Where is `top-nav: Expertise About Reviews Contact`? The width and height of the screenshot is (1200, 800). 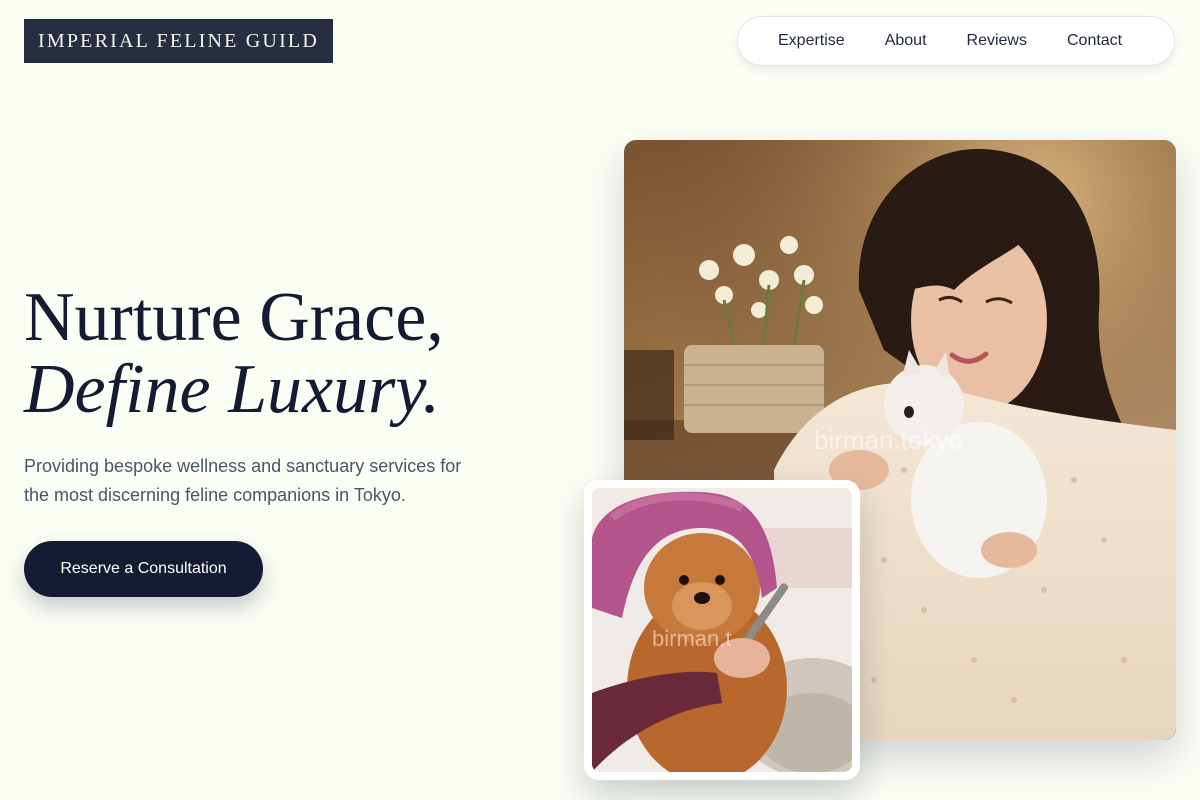 top-nav: Expertise About Reviews Contact is located at coordinates (956, 41).